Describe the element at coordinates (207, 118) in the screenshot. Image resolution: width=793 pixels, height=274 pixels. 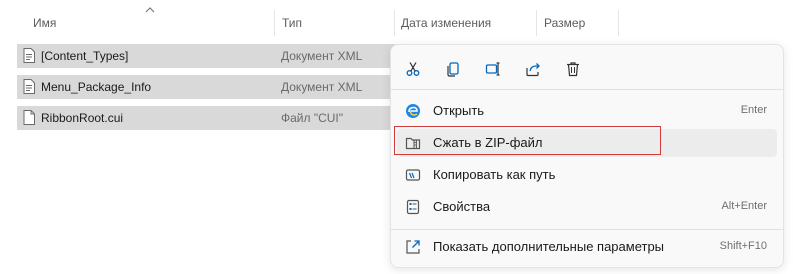
I see `file-row: RibbonRoot.cui Файл "CUI"` at that location.